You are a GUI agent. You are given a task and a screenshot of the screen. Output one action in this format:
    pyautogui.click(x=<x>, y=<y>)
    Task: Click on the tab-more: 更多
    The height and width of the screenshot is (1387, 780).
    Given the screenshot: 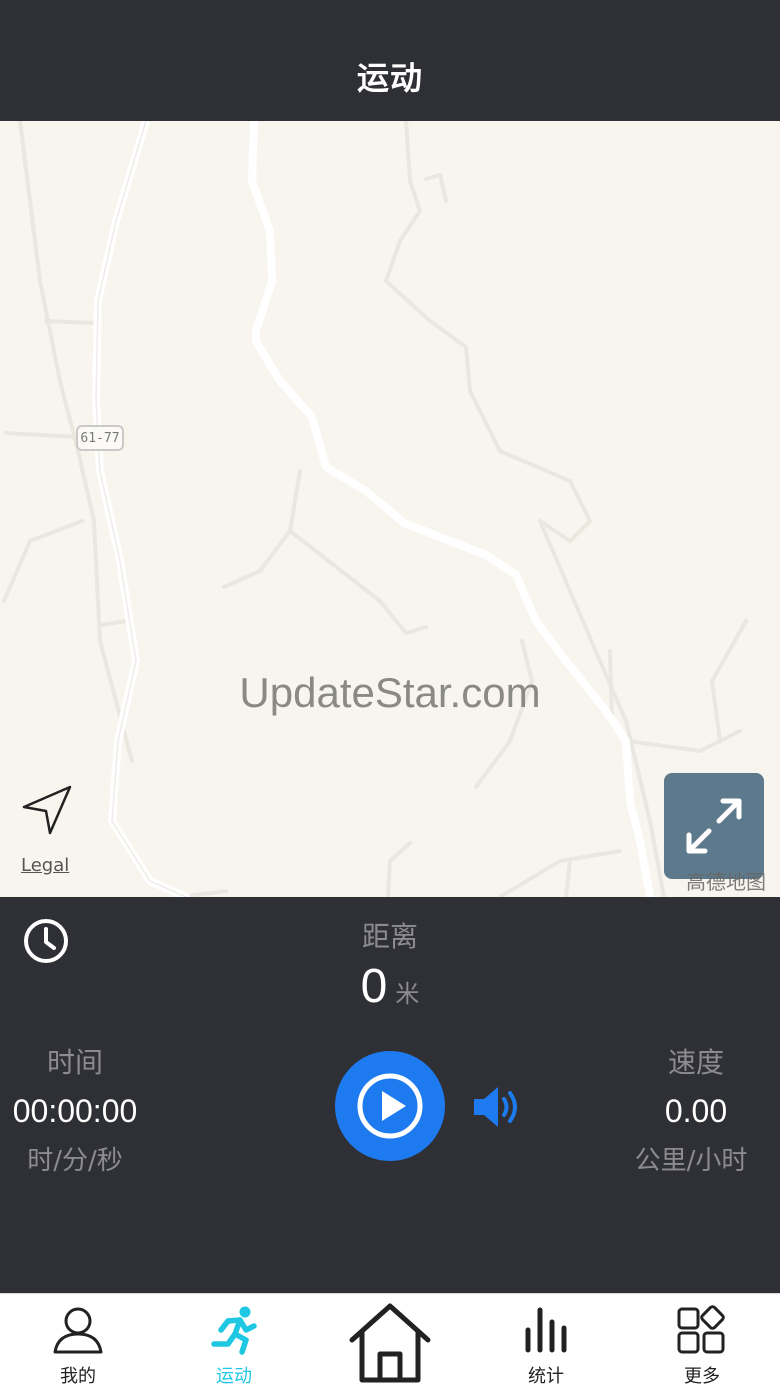 What is the action you would take?
    pyautogui.click(x=702, y=1340)
    